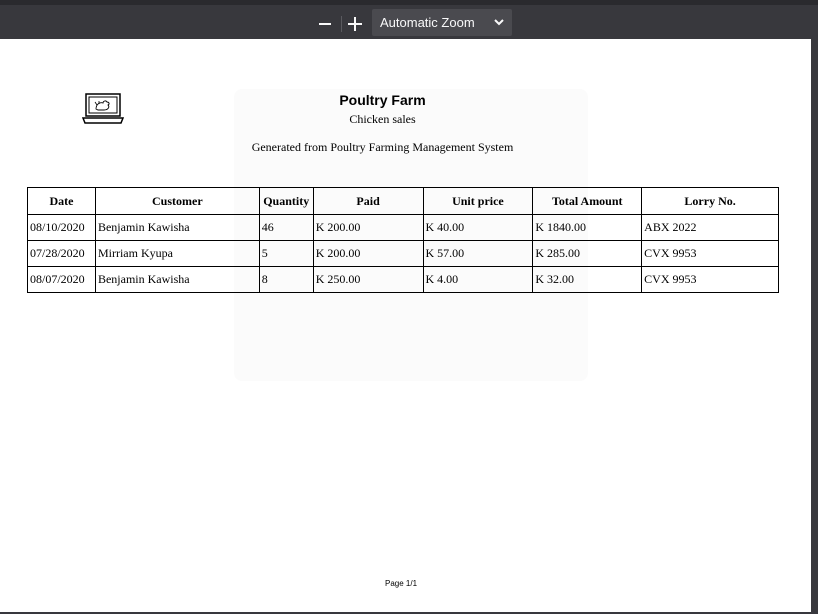  I want to click on table-cell: K 1840.00, so click(587, 227).